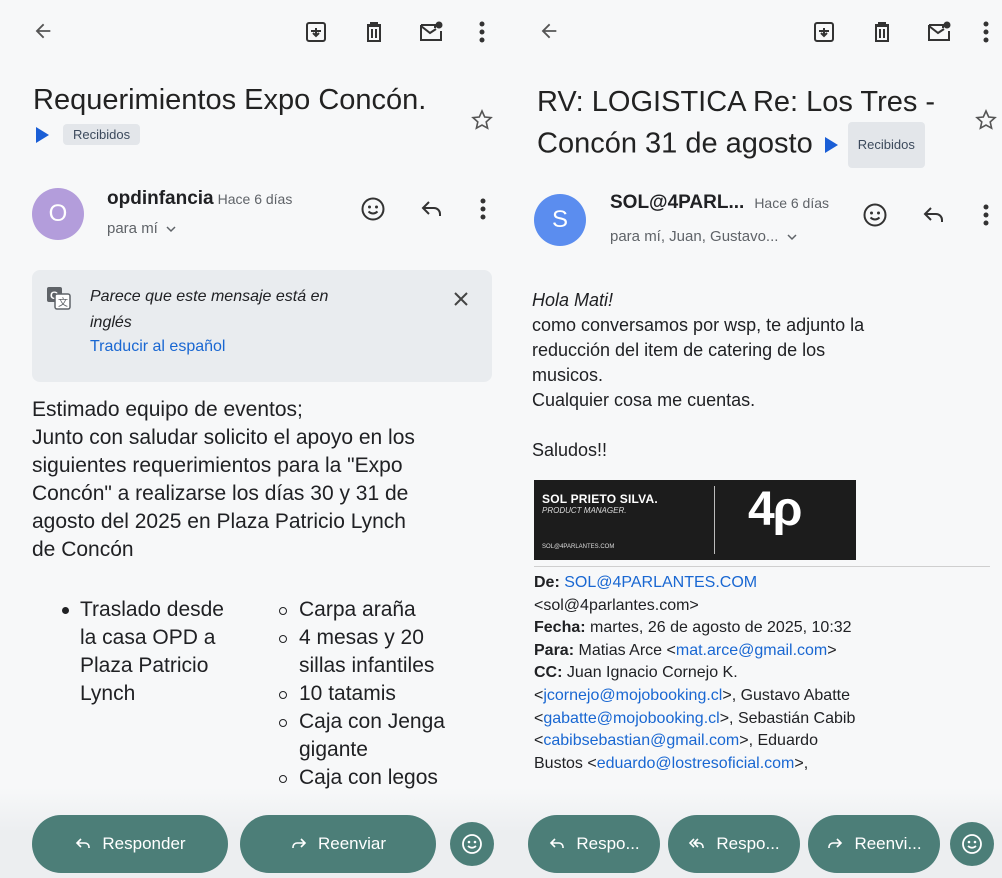 The width and height of the screenshot is (1002, 878). I want to click on recipients-text: para mí, so click(132, 228).